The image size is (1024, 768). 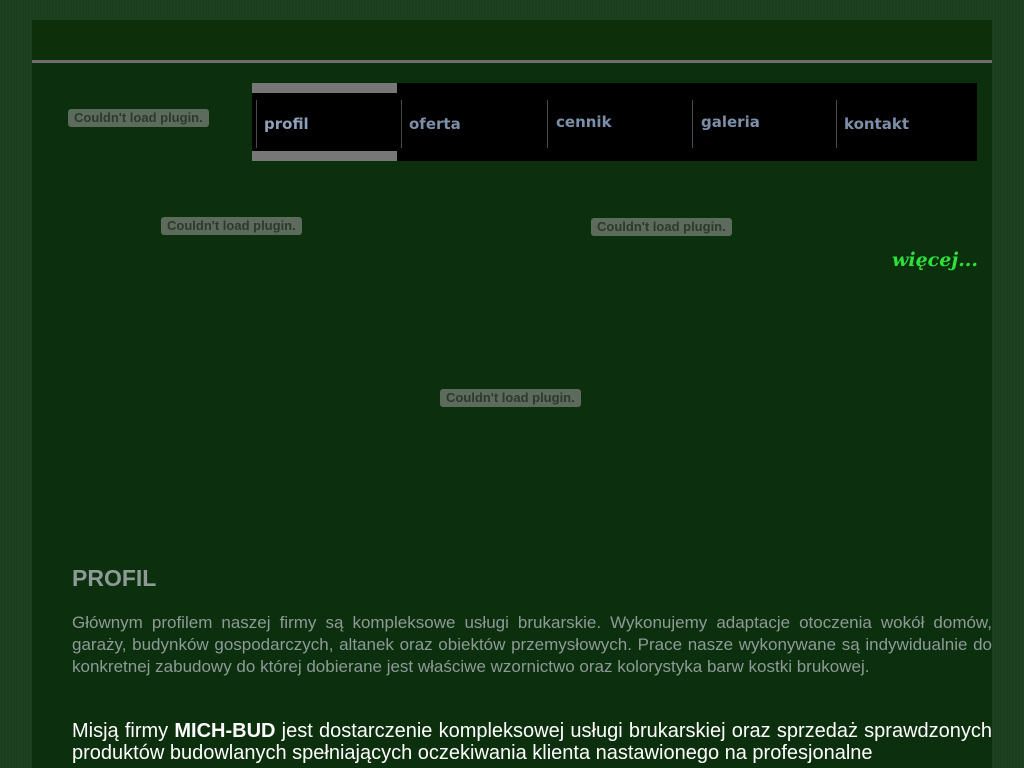 What do you see at coordinates (614, 122) in the screenshot?
I see `main-navigation: profil oferta cennik galeria kontakt` at bounding box center [614, 122].